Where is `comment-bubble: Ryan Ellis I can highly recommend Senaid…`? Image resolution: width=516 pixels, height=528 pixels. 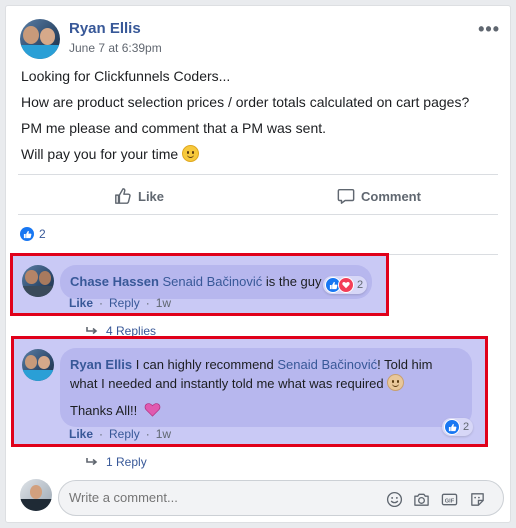 comment-bubble: Ryan Ellis I can highly recommend Senaid… is located at coordinates (266, 387).